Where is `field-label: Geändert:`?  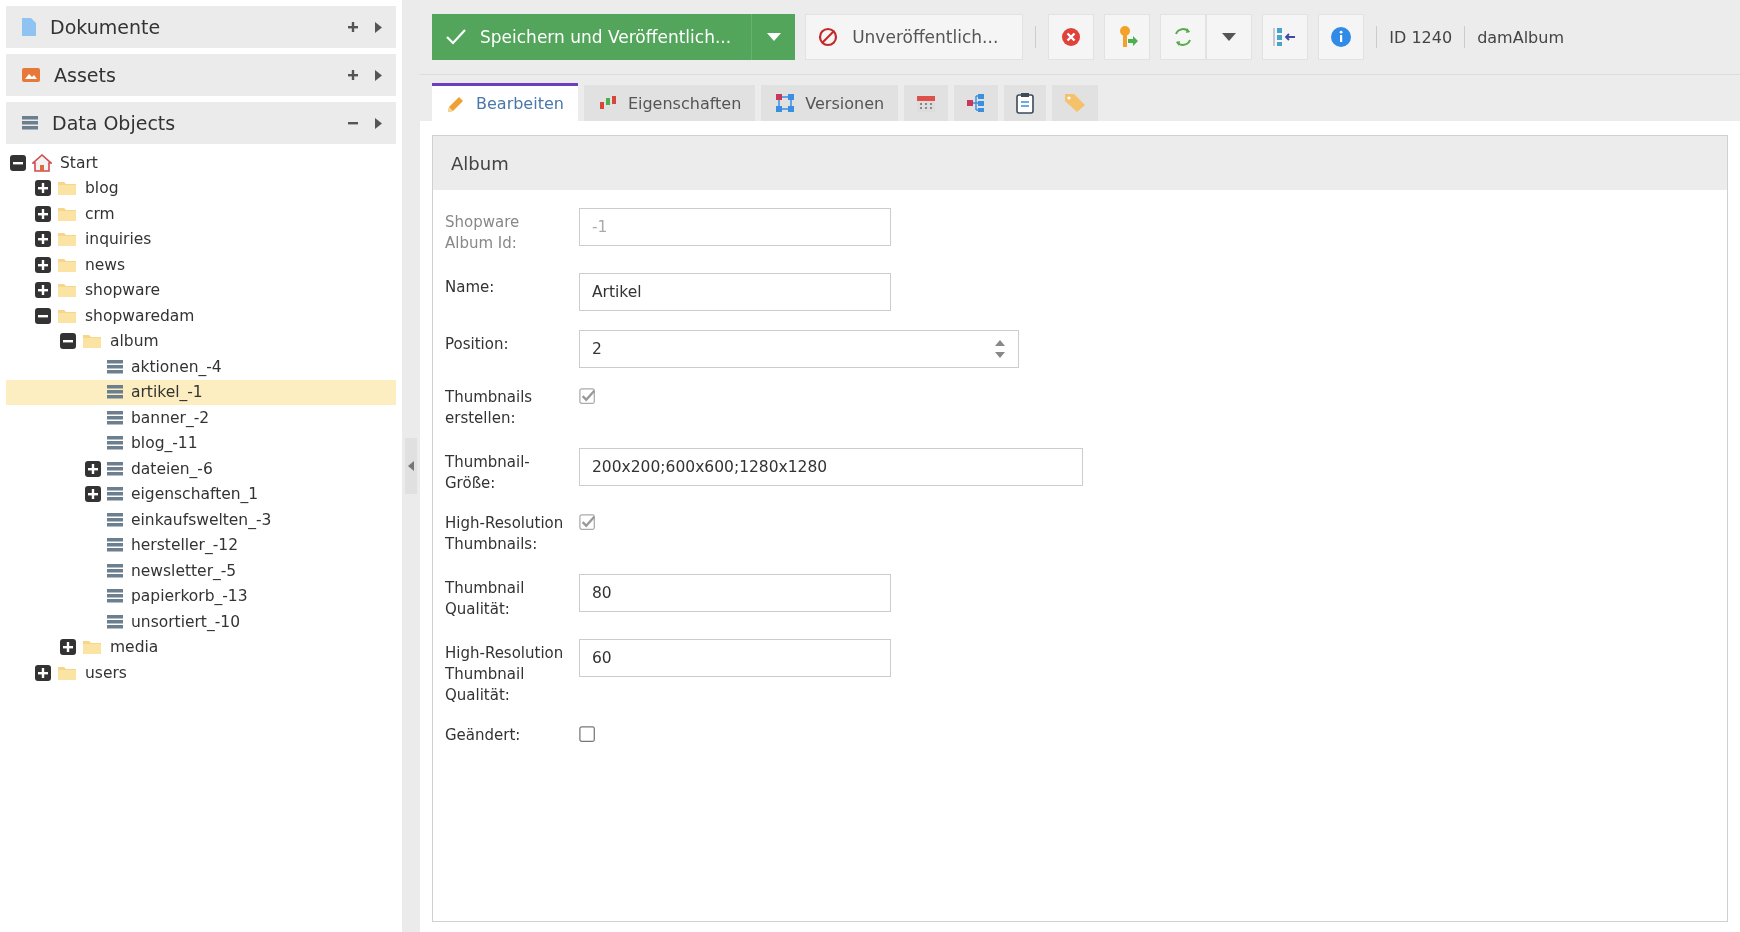
field-label: Geändert: is located at coordinates (483, 735).